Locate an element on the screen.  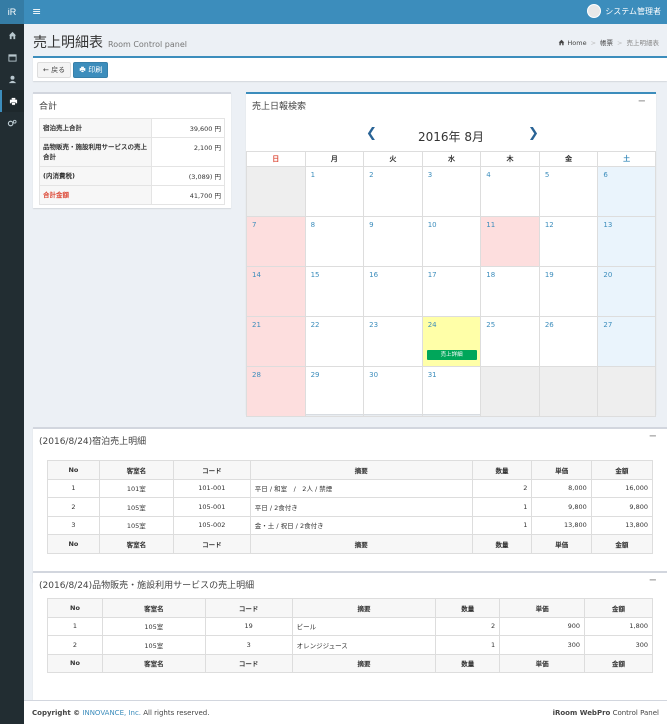
calendar-day: 22 is located at coordinates (334, 342).